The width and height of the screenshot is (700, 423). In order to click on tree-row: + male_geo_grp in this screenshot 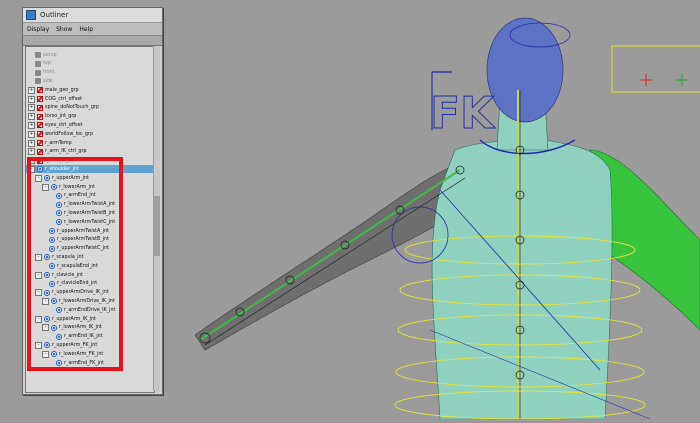, I will do `click(90, 90)`.